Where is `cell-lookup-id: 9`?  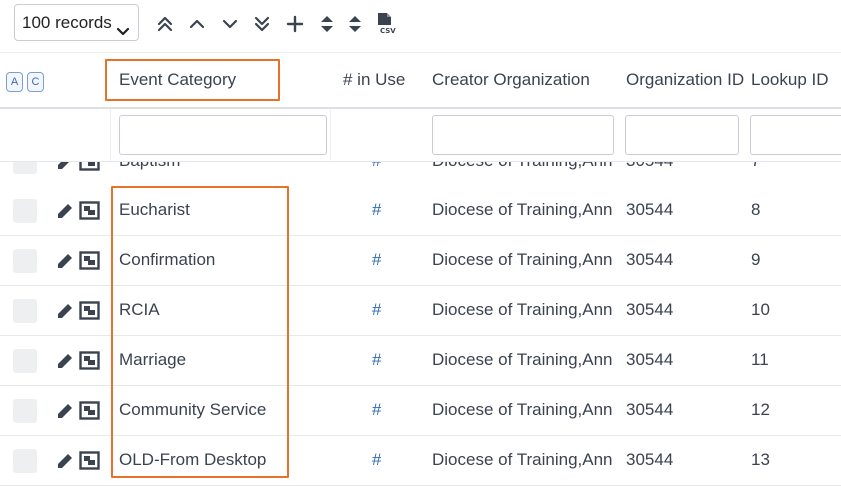 cell-lookup-id: 9 is located at coordinates (756, 259).